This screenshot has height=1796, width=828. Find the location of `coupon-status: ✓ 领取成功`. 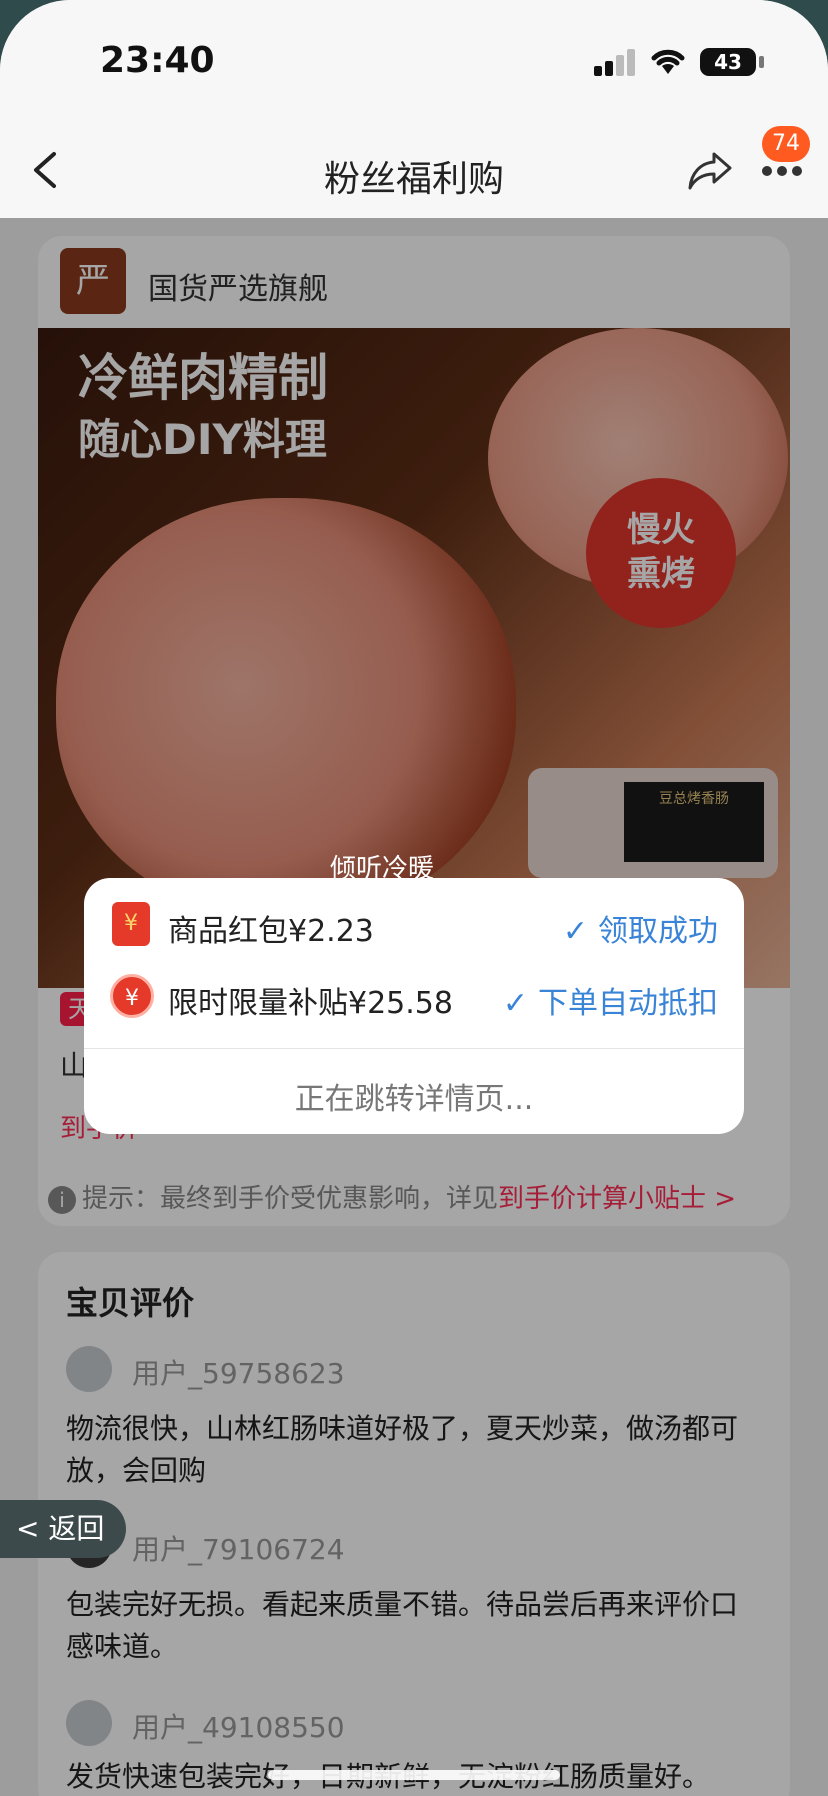

coupon-status: ✓ 领取成功 is located at coordinates (640, 928).